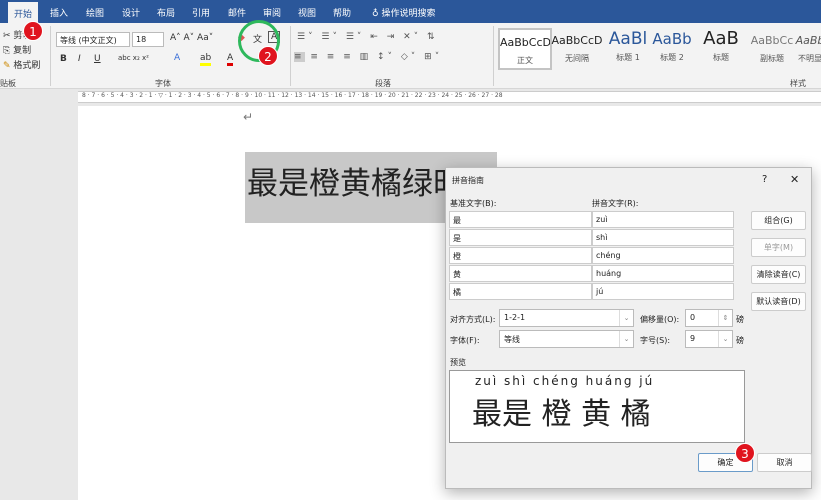  I want to click on tab-references: 引用, so click(201, 12).